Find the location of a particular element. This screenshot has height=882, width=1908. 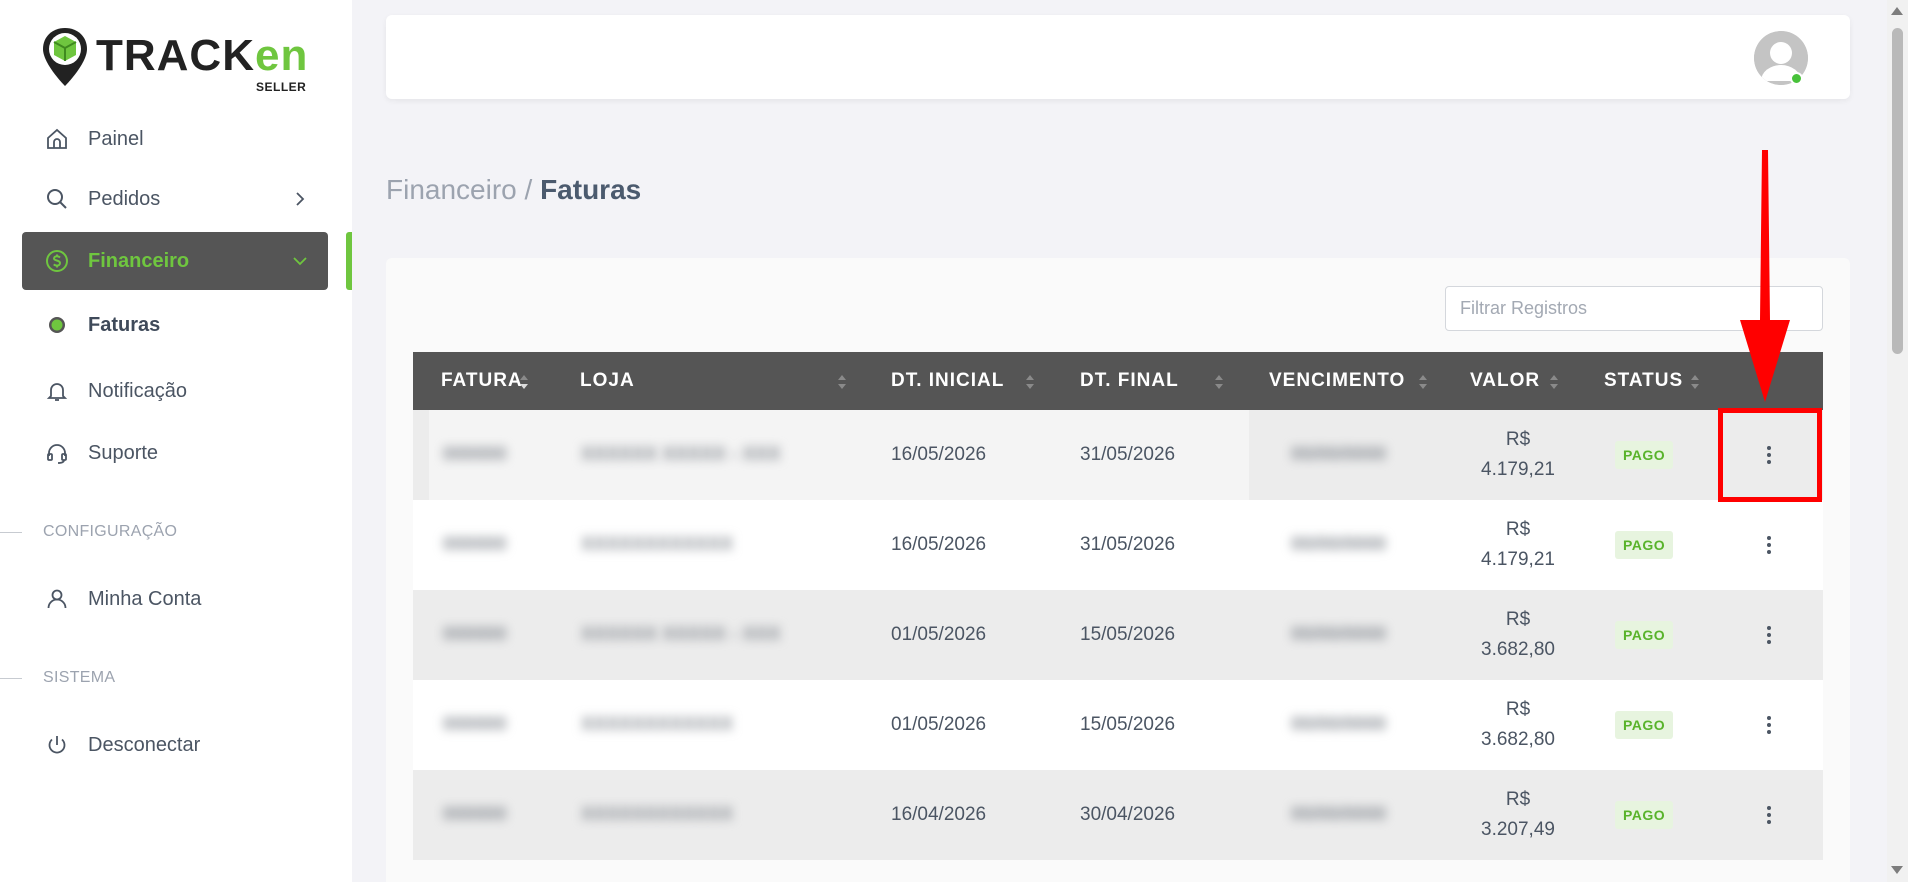

cell-dt-final: 30/04/2026 is located at coordinates (1128, 814).